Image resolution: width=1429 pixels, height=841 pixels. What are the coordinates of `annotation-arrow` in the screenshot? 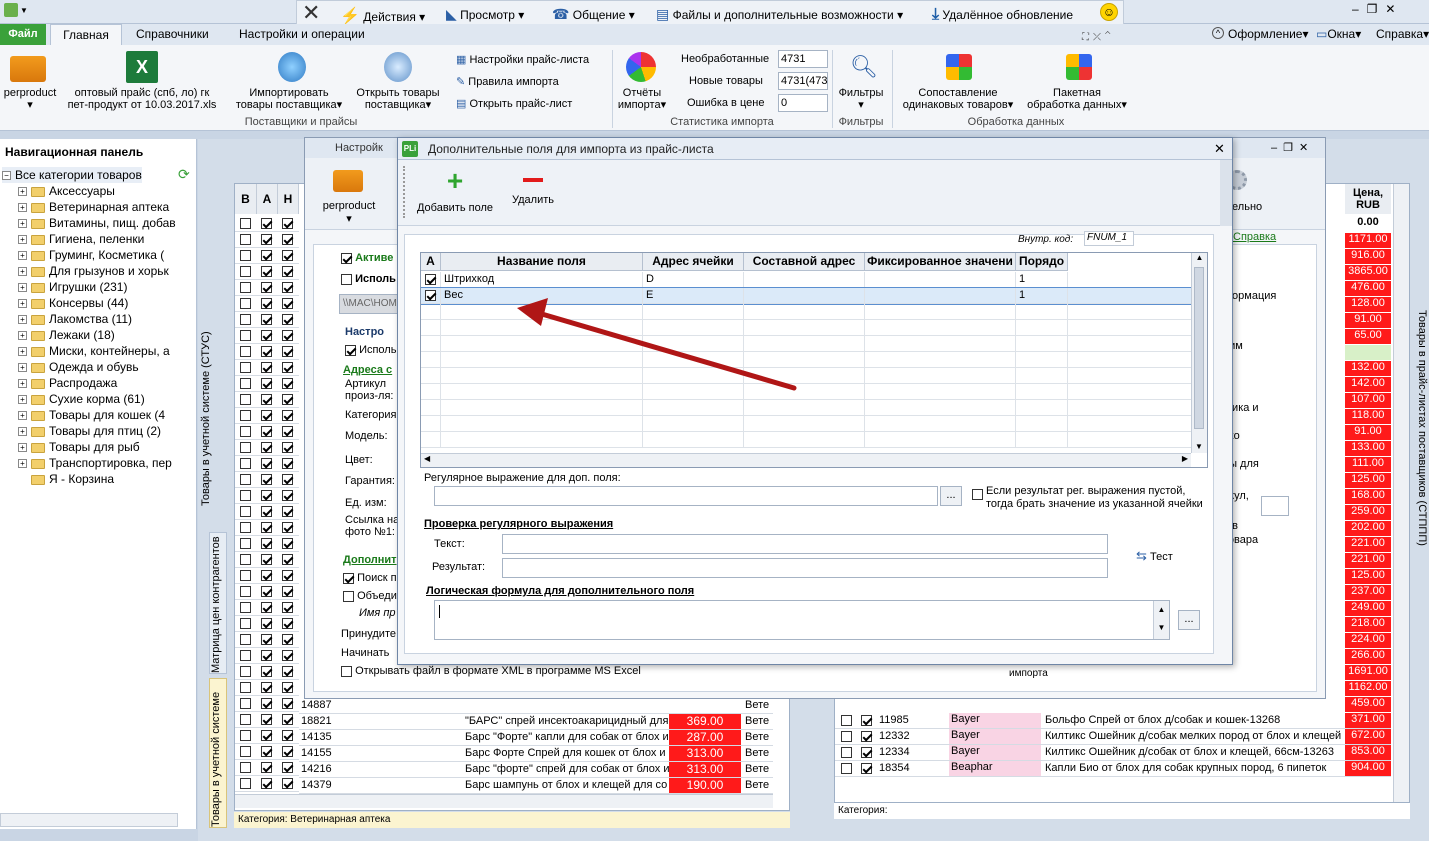 It's located at (657, 344).